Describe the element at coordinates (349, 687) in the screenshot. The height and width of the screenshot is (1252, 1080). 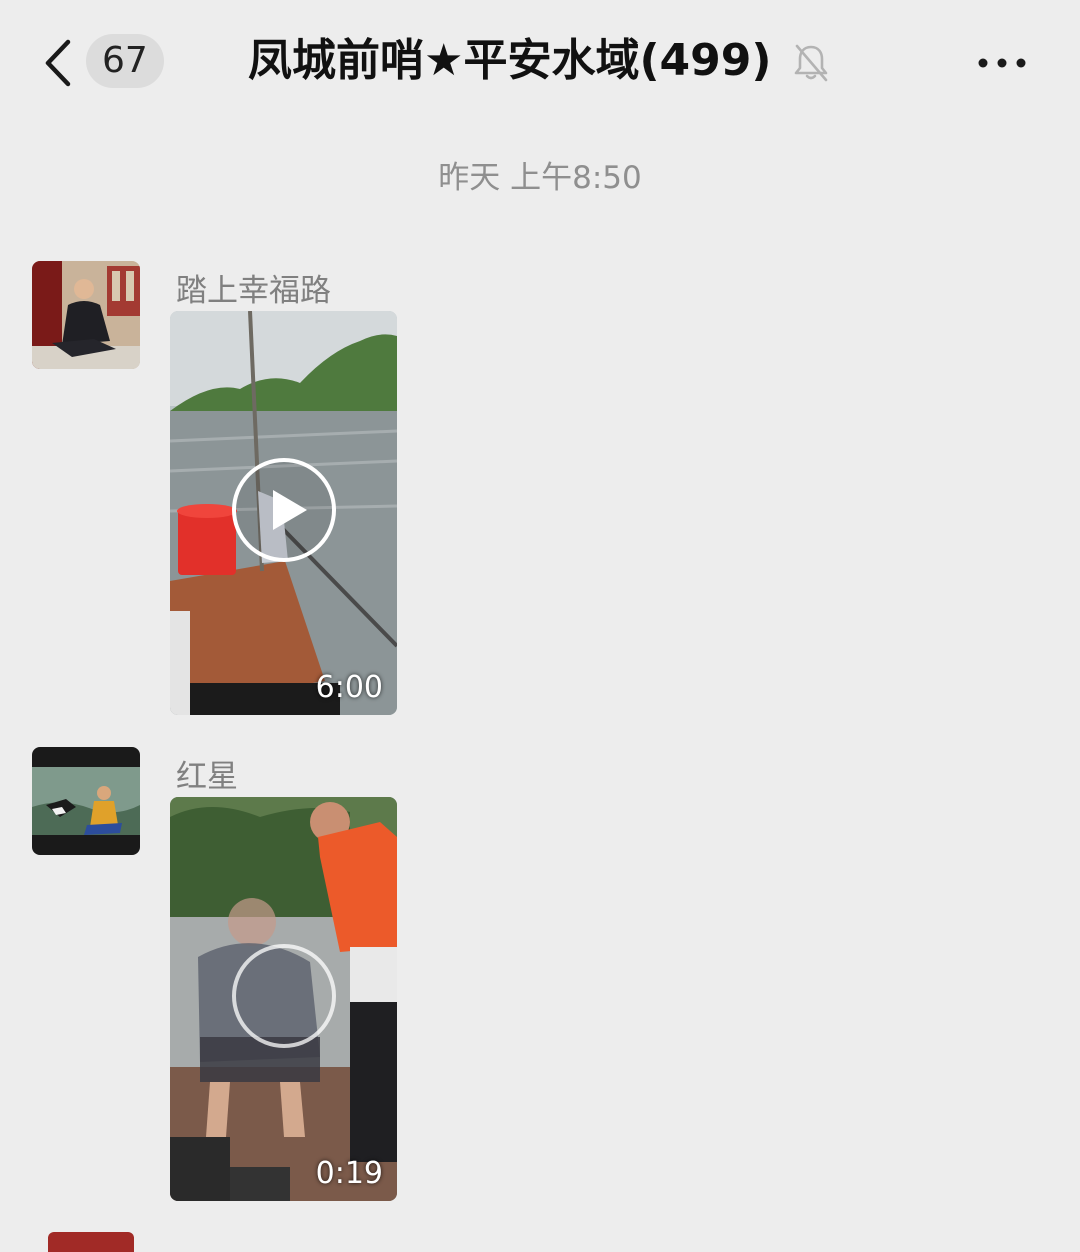
I see `video-duration: 6:00` at that location.